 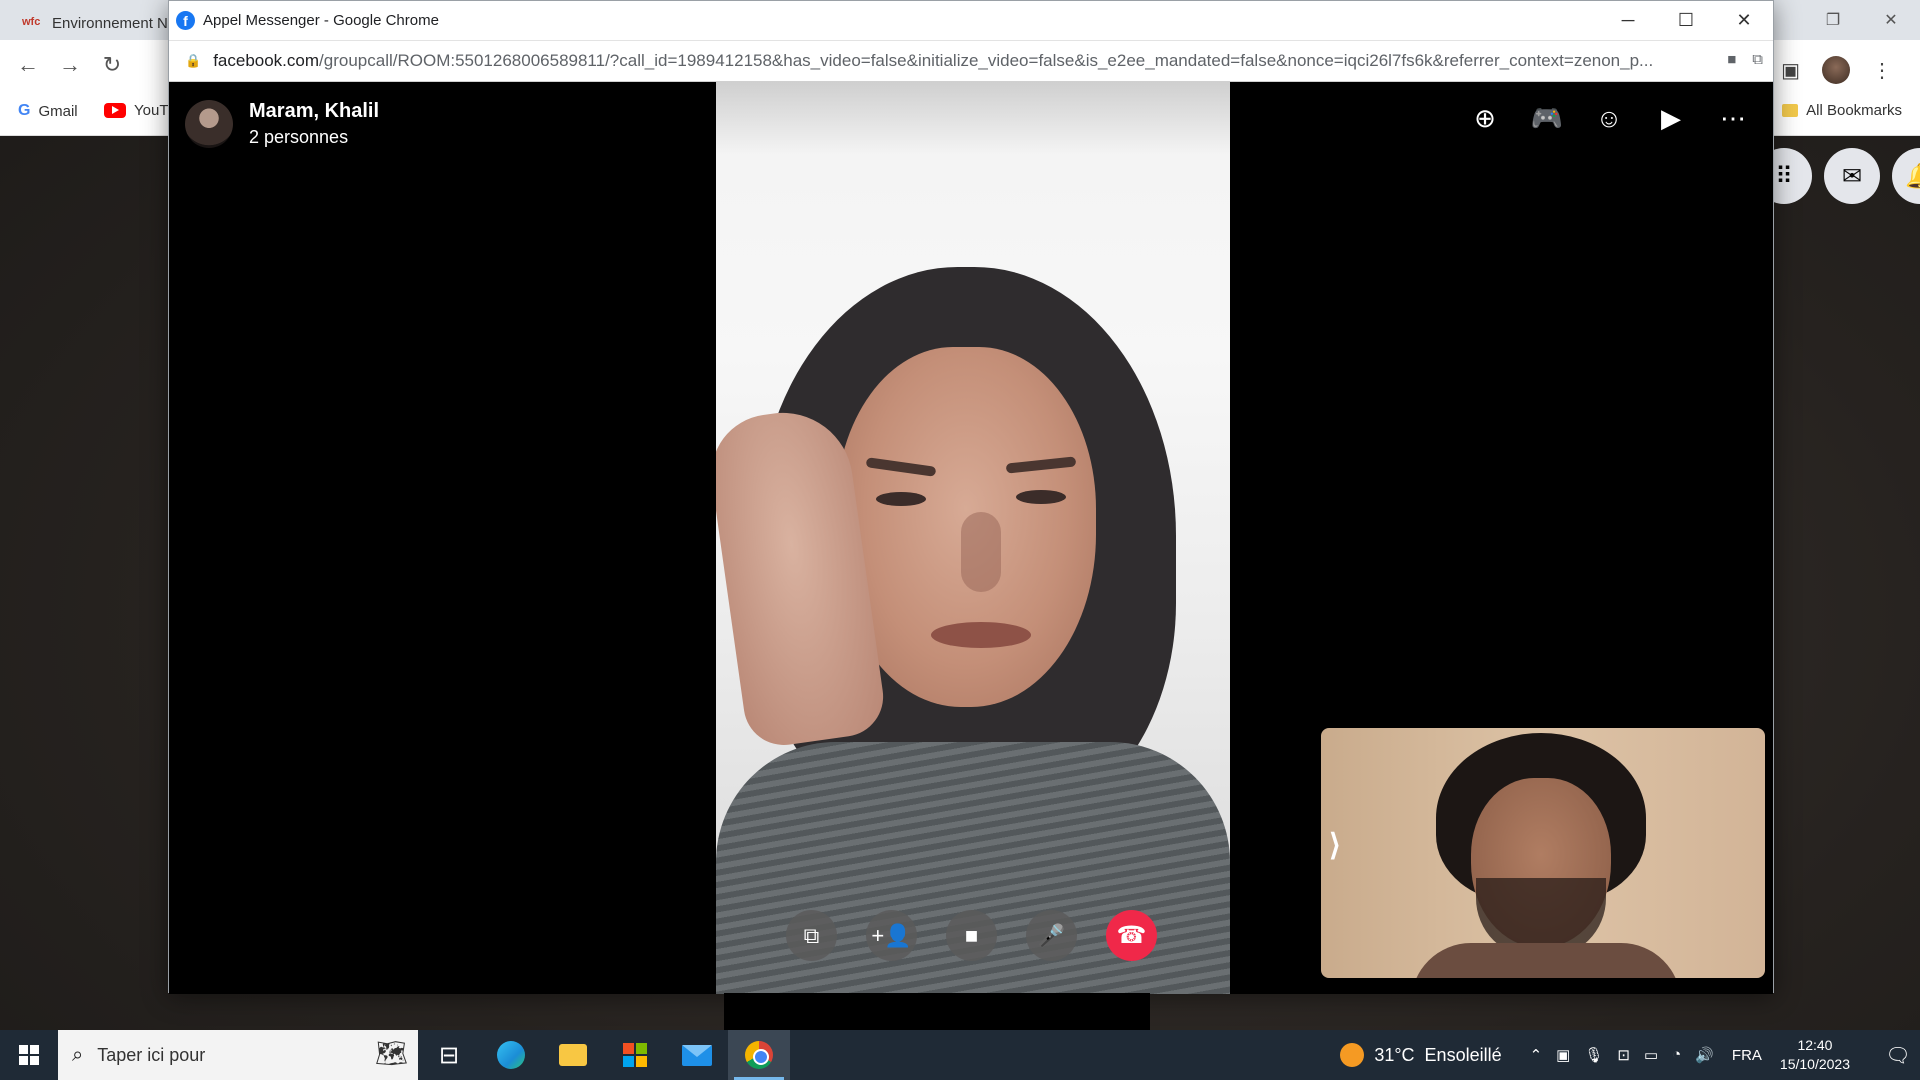 I want to click on wifi-icon: ◔, so click(x=1676, y=1055).